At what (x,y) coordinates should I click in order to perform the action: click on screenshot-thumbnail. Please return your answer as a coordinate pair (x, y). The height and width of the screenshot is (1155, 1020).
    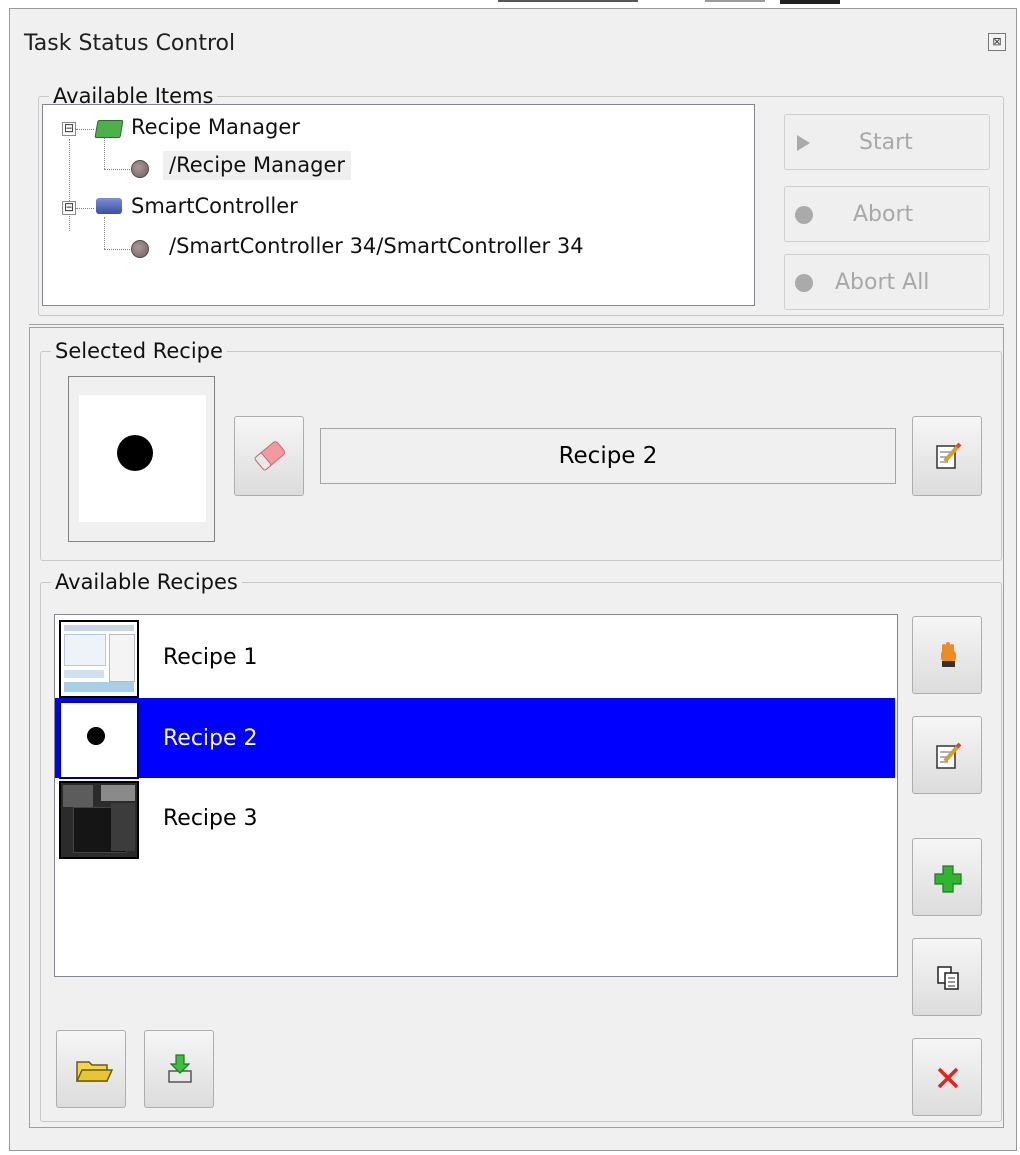
    Looking at the image, I should click on (99, 659).